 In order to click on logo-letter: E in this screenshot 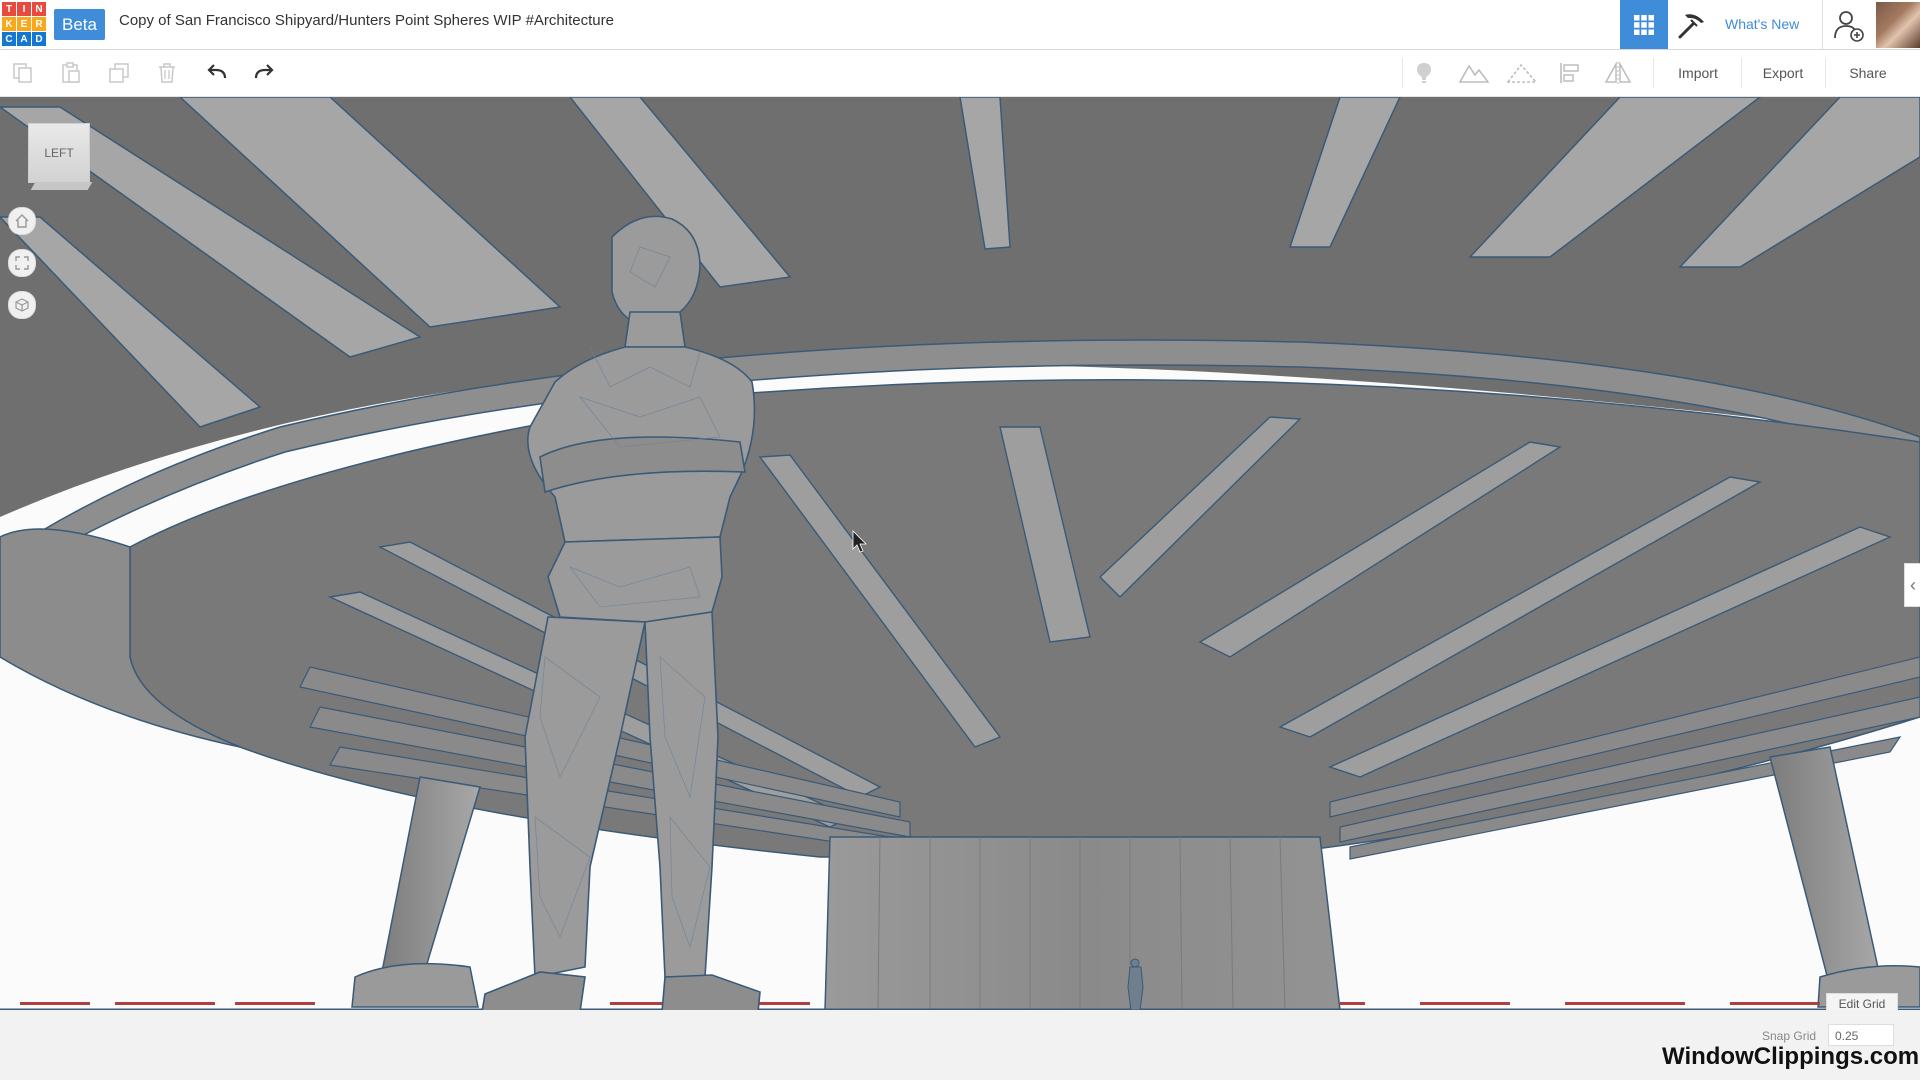, I will do `click(24, 24)`.